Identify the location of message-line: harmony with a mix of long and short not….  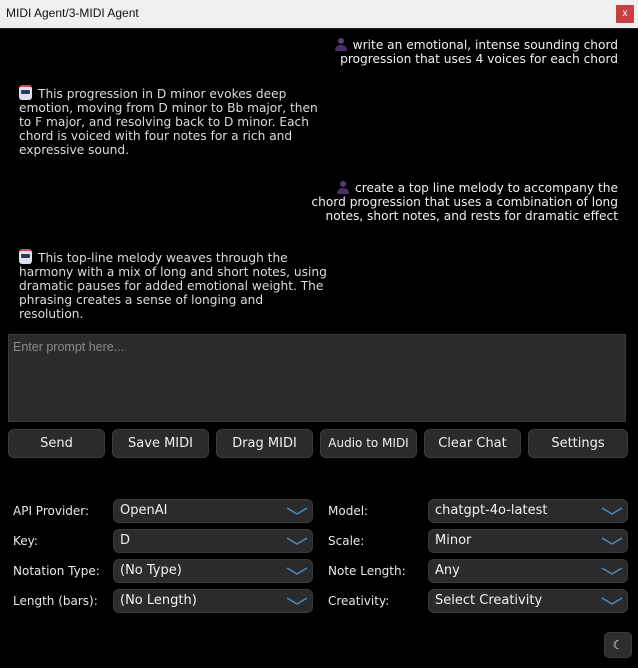
(173, 272).